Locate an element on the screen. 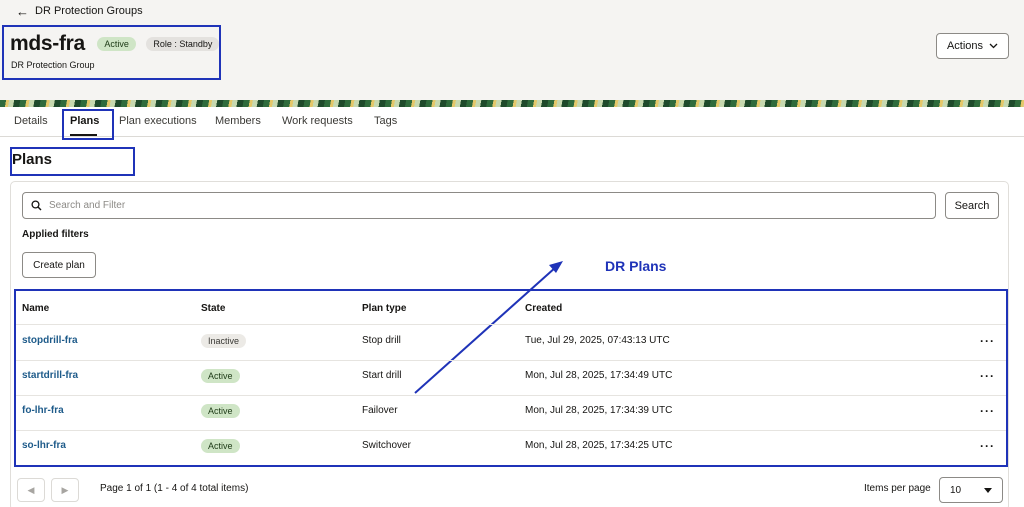 The image size is (1024, 507). pagination-summary: Page 1 of 1 (1 - 4 of 4 total items) is located at coordinates (174, 488).